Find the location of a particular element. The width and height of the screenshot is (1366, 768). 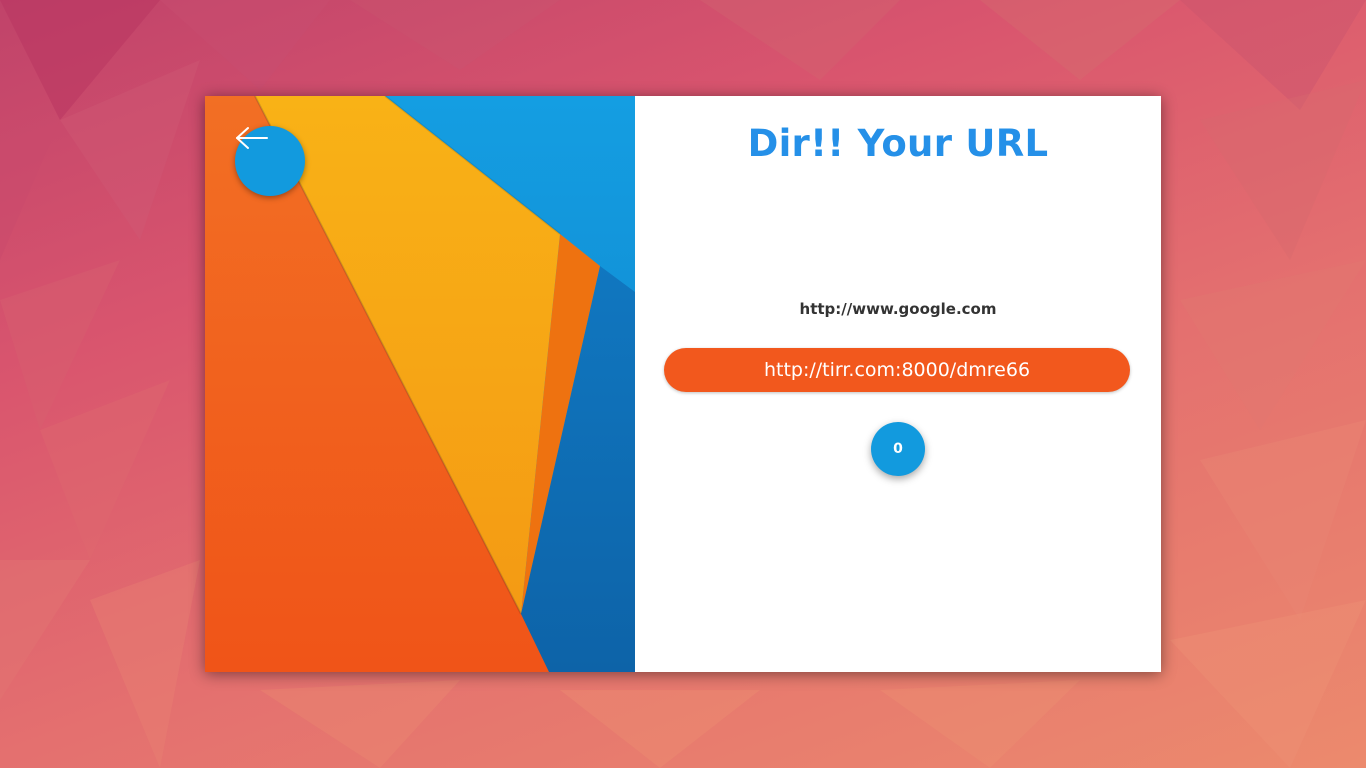

click-count-badge: 0 is located at coordinates (898, 449).